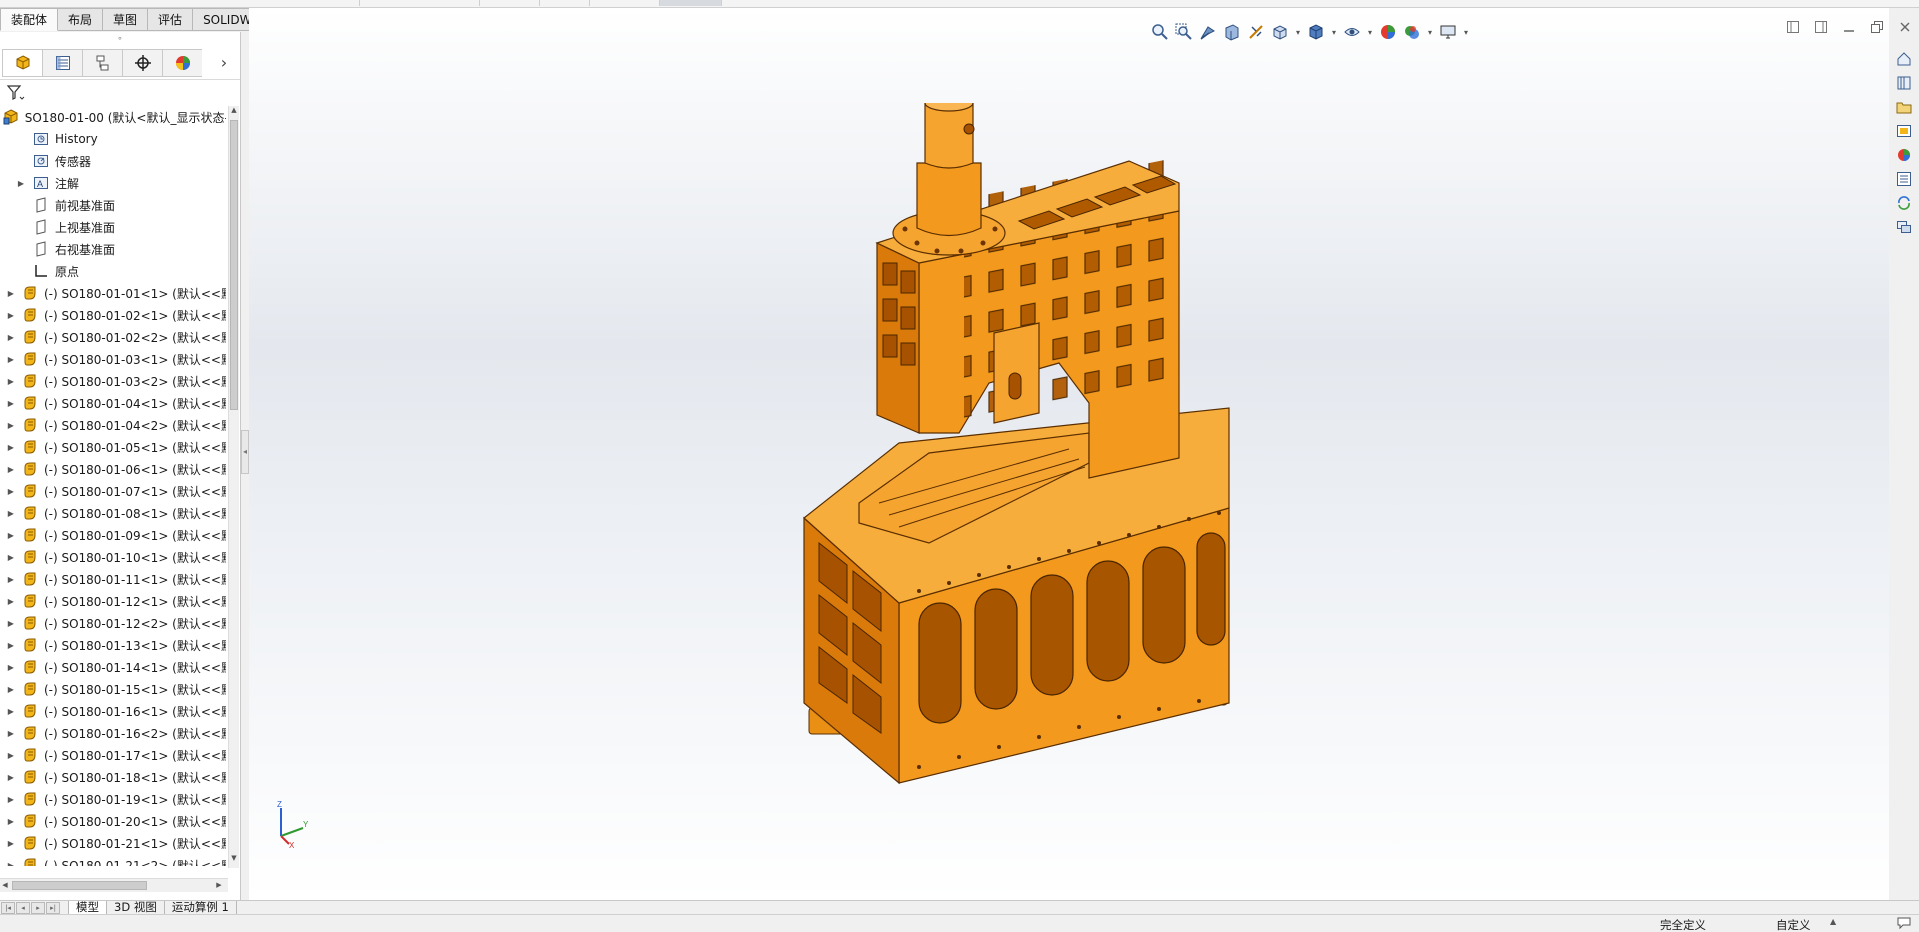  What do you see at coordinates (201, 907) in the screenshot?
I see `bottom-tab-2: 运动算例 1` at bounding box center [201, 907].